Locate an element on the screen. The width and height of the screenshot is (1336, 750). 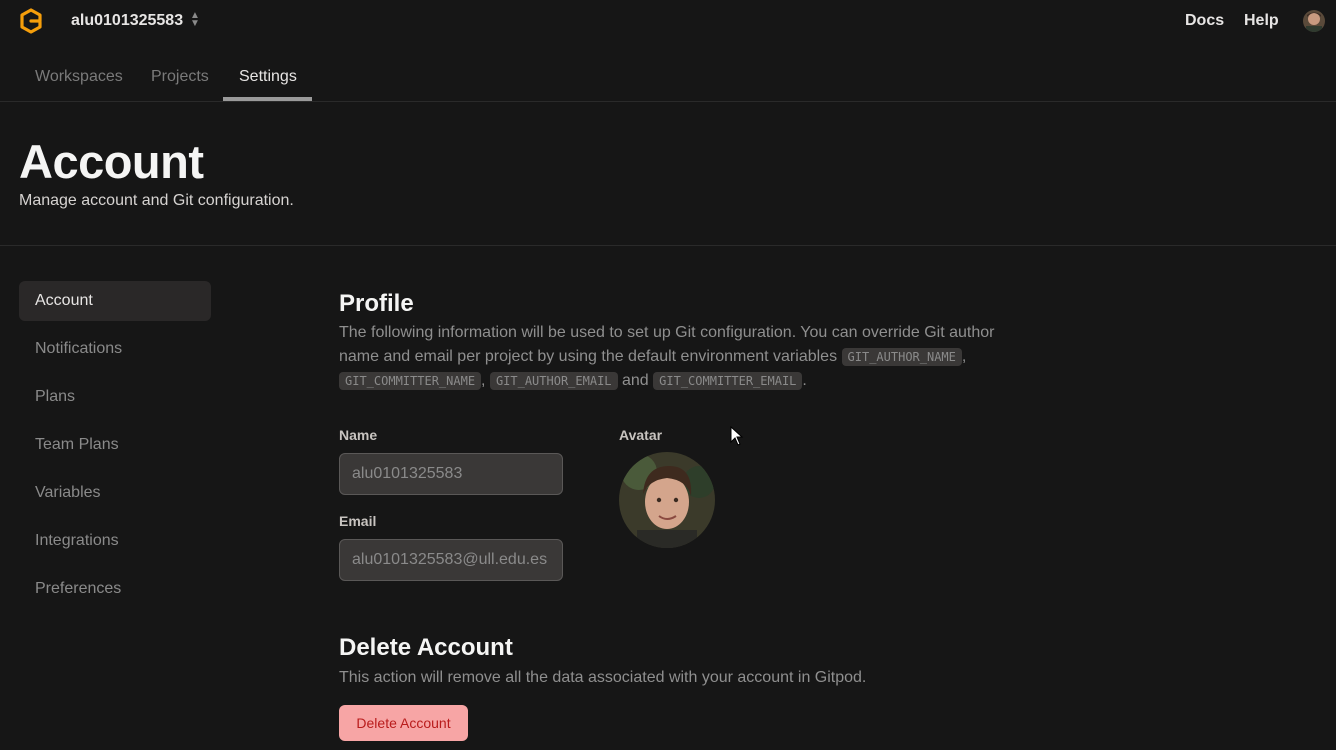
delete-account-button: Delete Account is located at coordinates (403, 723).